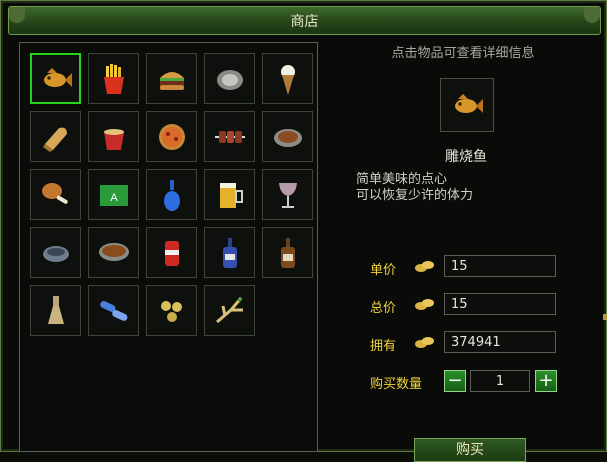  Describe the element at coordinates (500, 304) in the screenshot. I see `total-price-value: 15` at that location.